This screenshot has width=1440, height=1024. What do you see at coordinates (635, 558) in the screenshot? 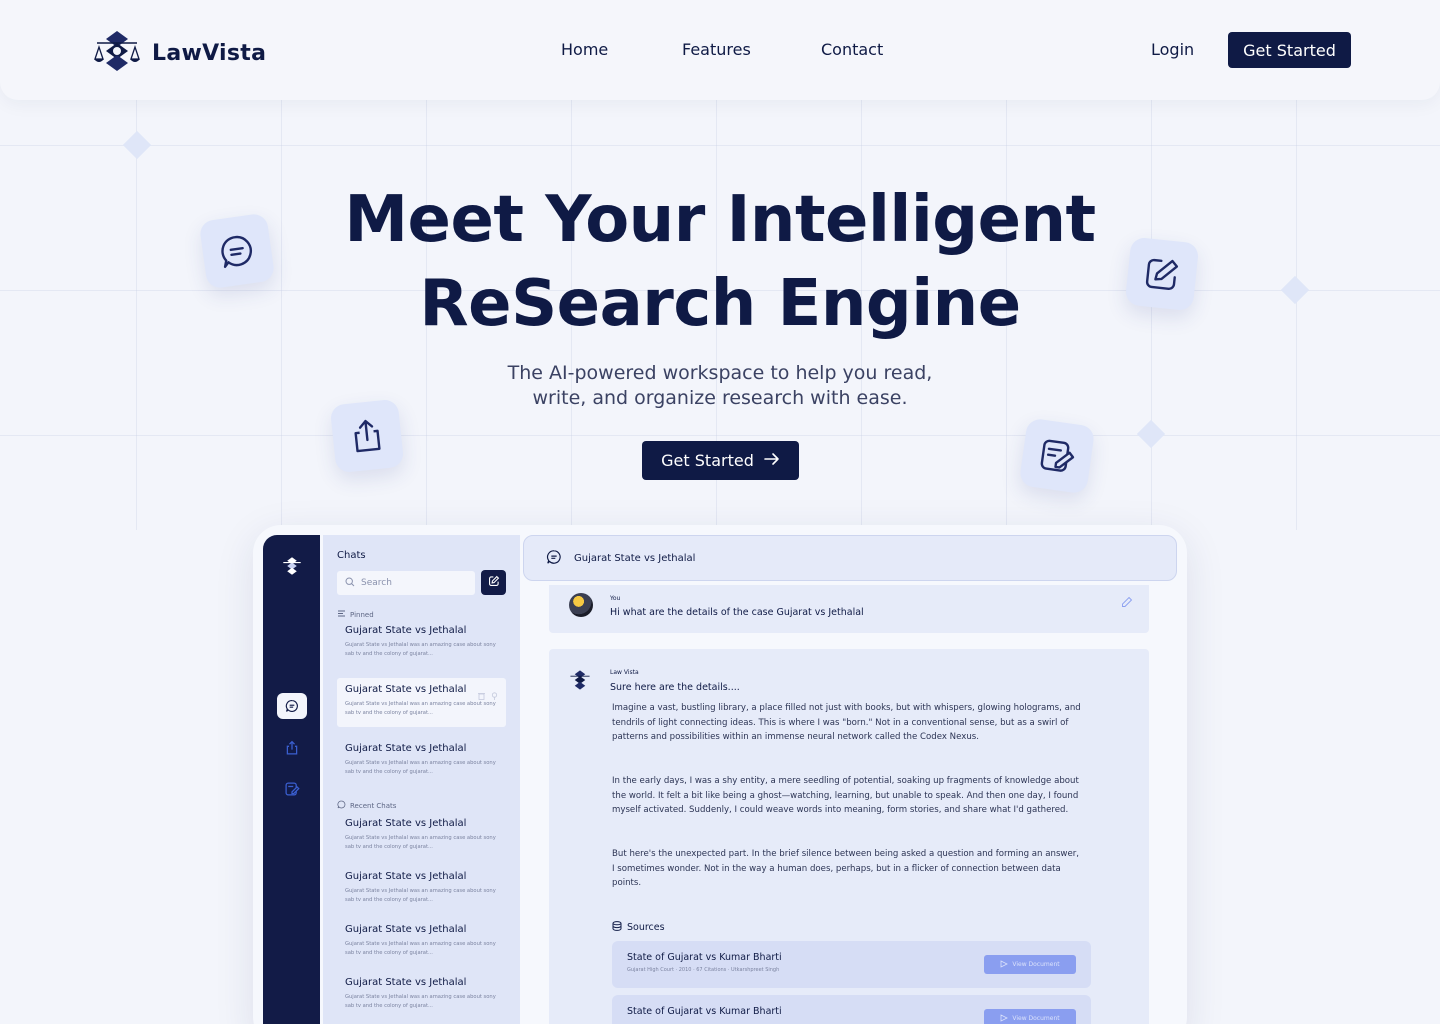
I see `chat-header-title: Gujarat State vs Jethalal` at bounding box center [635, 558].